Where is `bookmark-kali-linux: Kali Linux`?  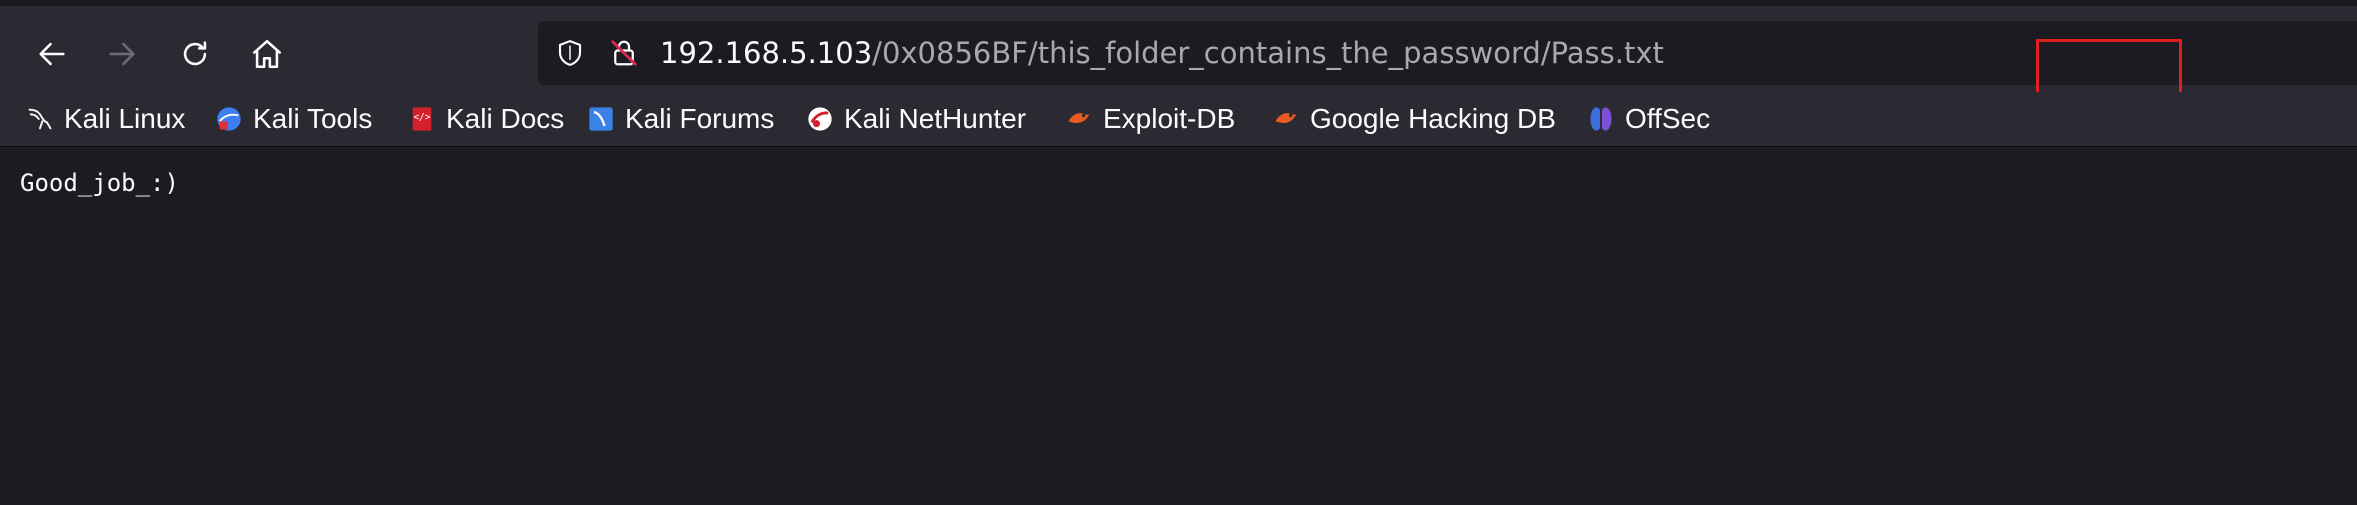 bookmark-kali-linux: Kali Linux is located at coordinates (105, 119).